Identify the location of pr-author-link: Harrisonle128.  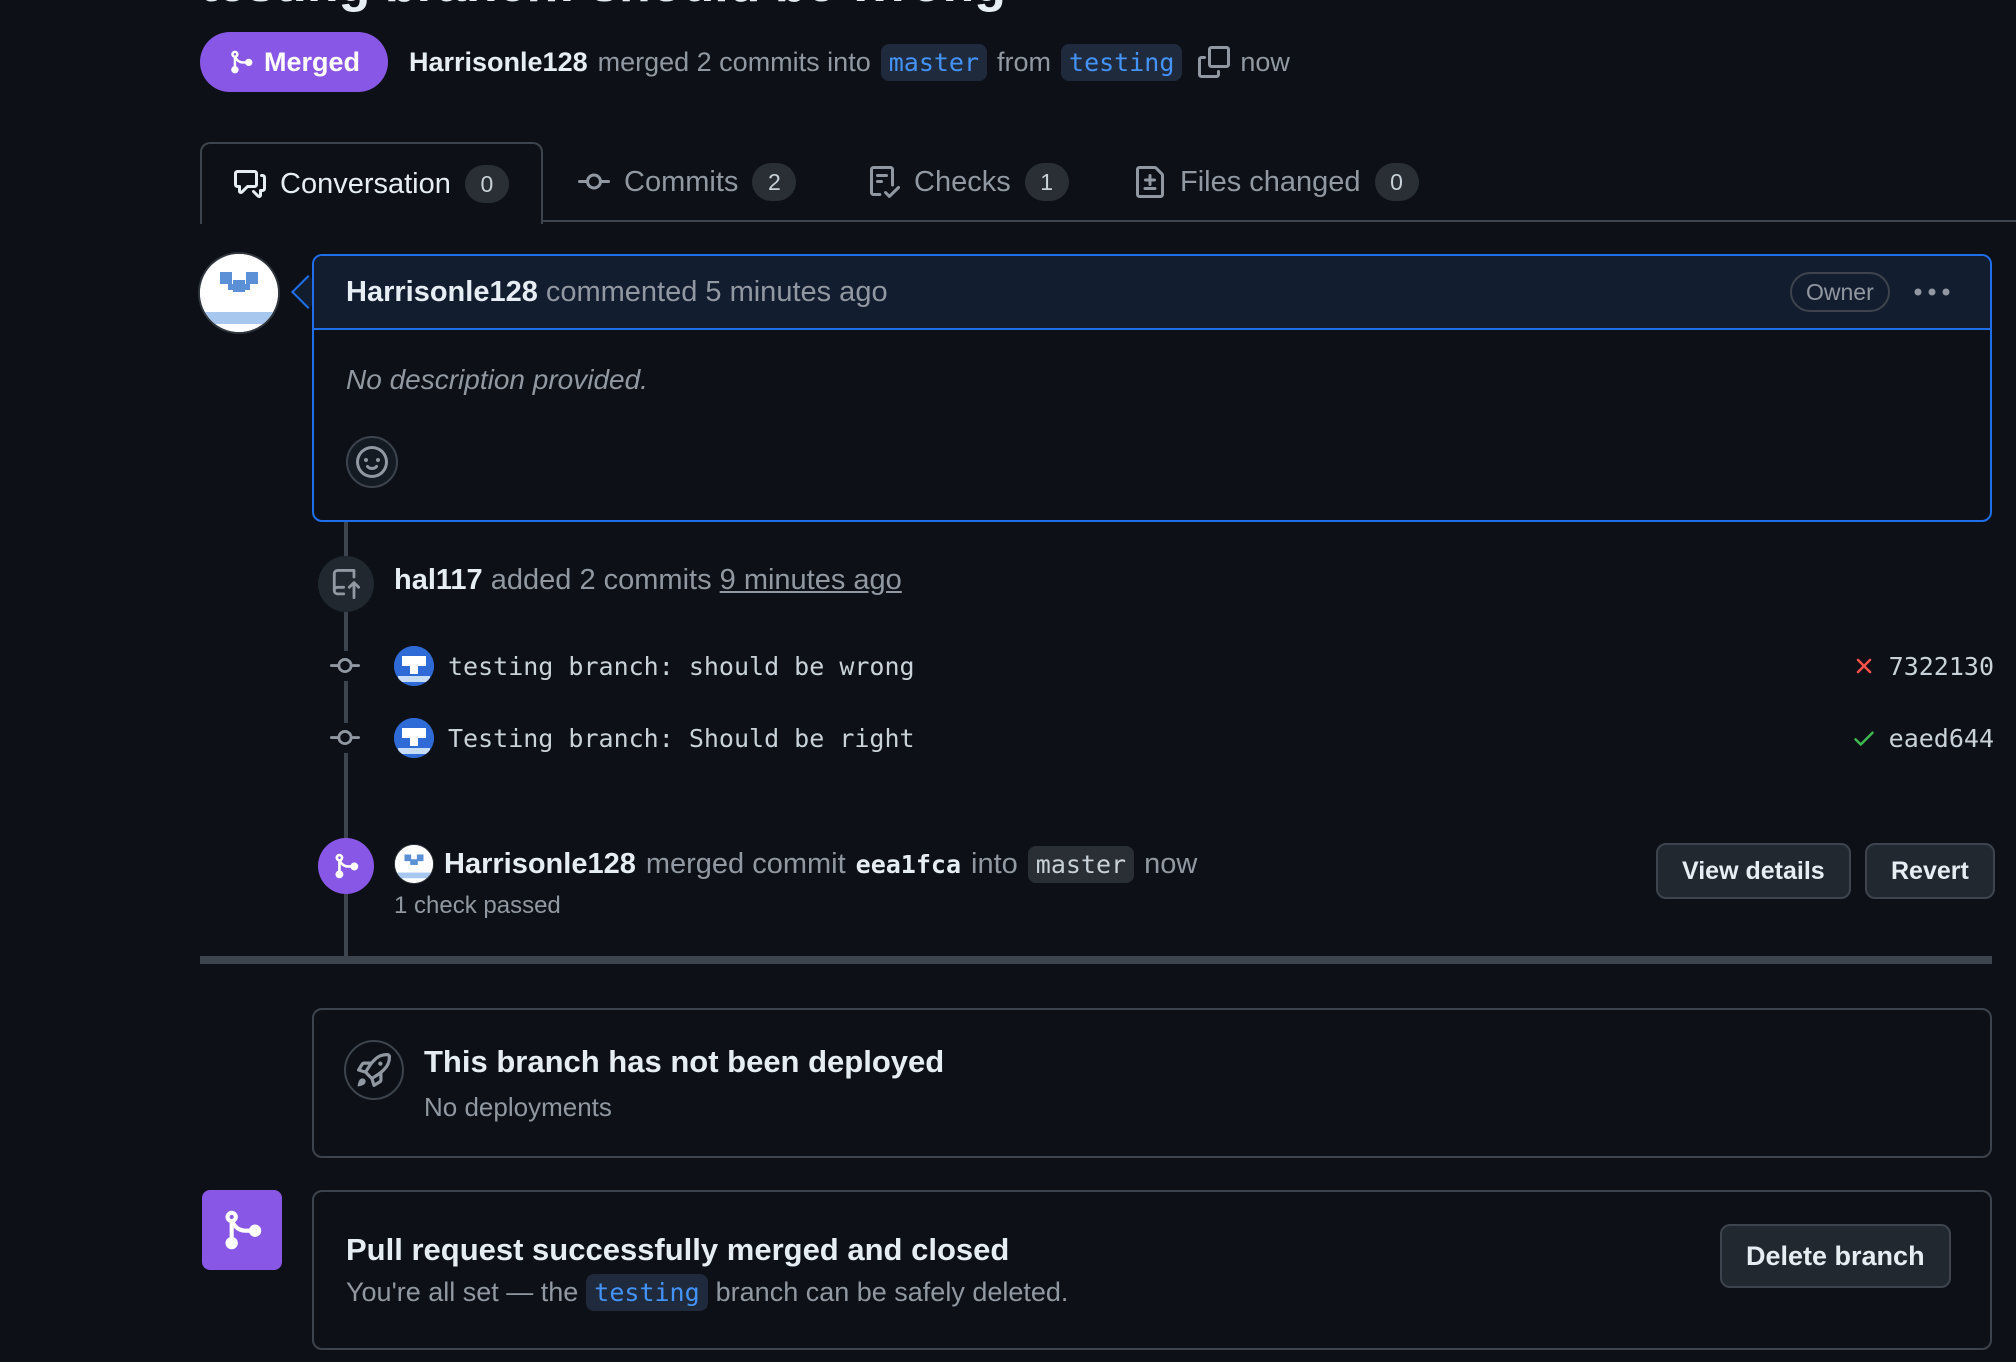
(498, 62).